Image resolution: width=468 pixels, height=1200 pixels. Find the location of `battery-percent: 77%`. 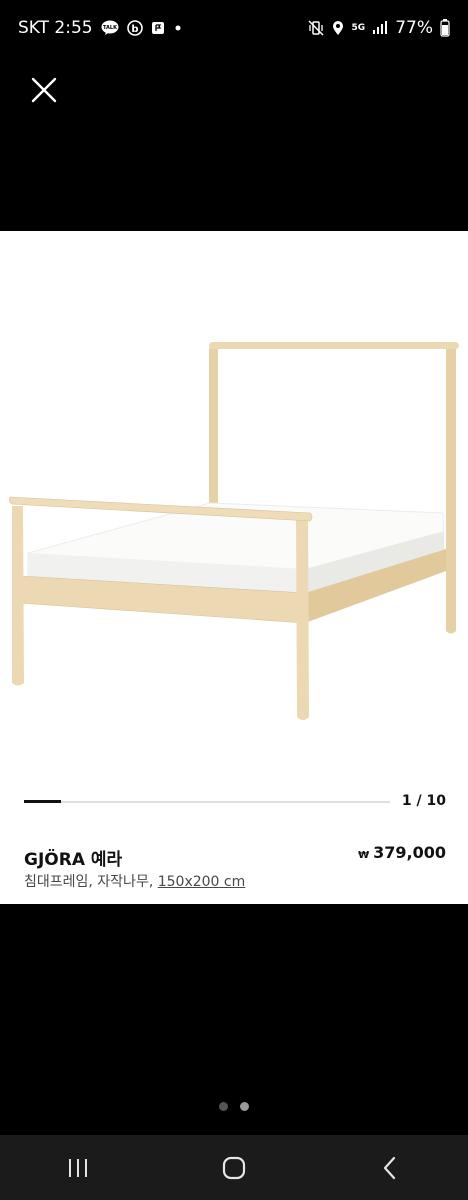

battery-percent: 77% is located at coordinates (414, 28).